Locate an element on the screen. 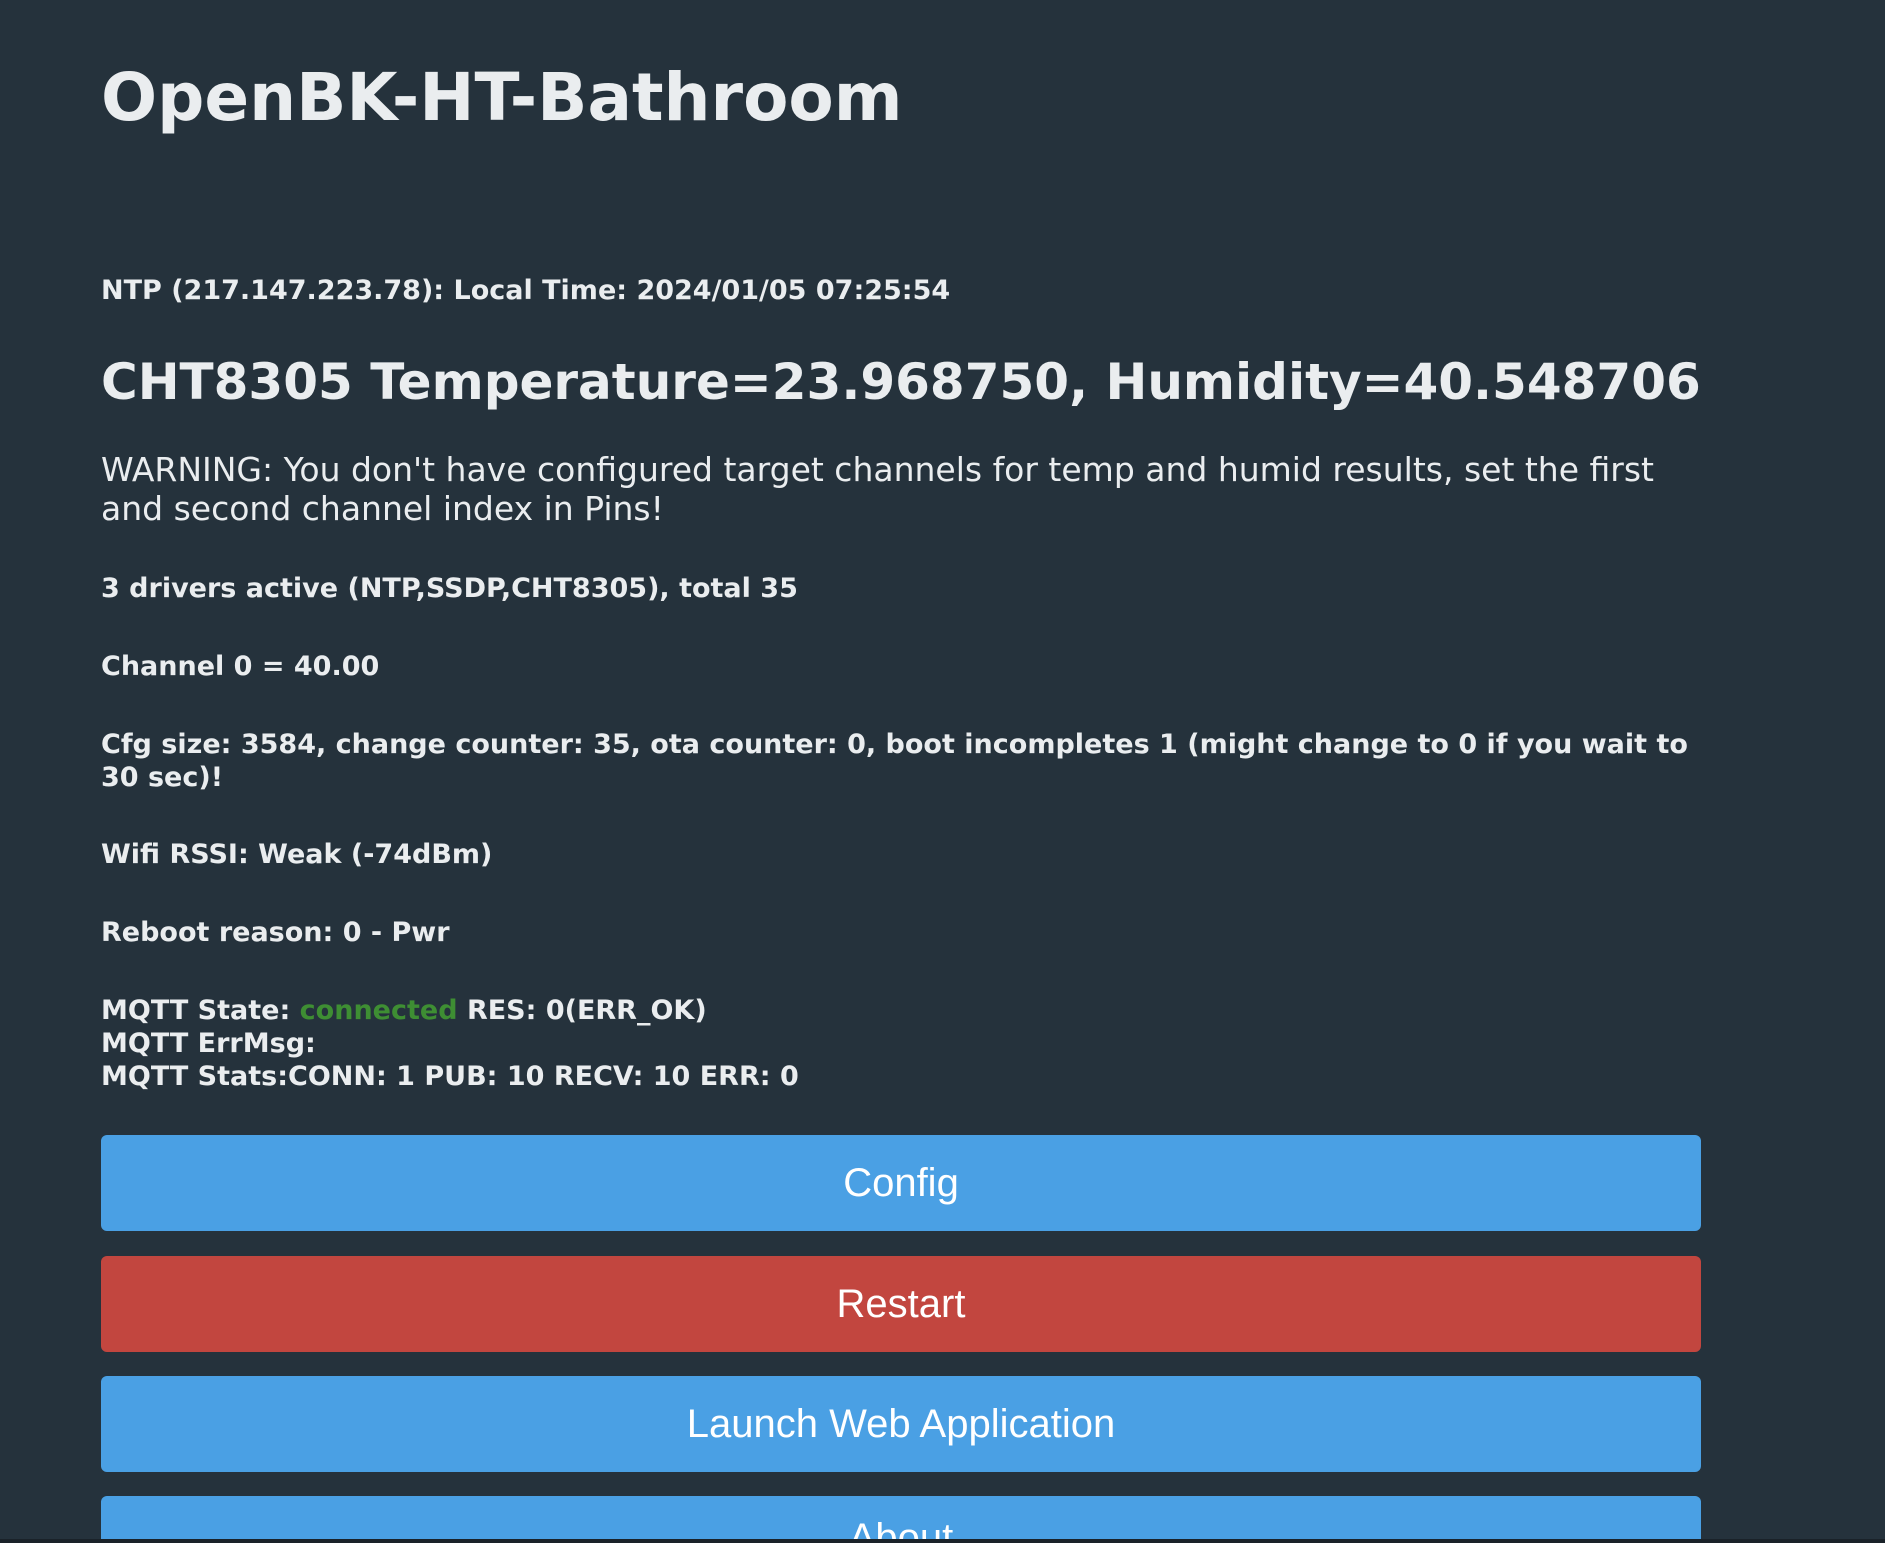 The width and height of the screenshot is (1885, 1543). mqtt-state-line: MQTT State: connected RES: 0(ERR_OK) is located at coordinates (901, 1010).